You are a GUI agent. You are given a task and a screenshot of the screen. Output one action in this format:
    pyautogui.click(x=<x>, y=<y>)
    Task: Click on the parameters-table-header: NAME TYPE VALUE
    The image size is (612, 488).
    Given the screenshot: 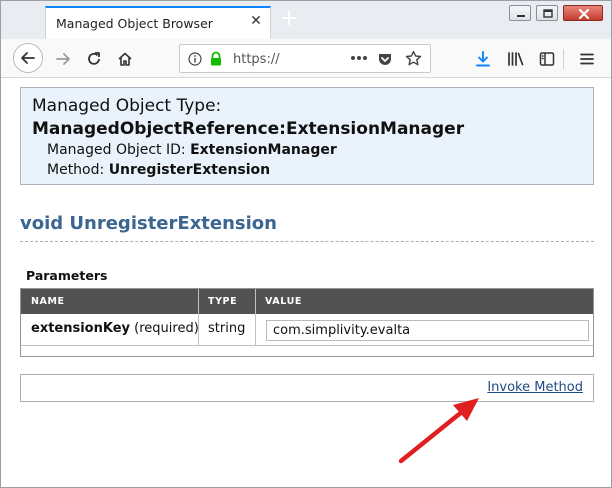 What is the action you would take?
    pyautogui.click(x=307, y=301)
    